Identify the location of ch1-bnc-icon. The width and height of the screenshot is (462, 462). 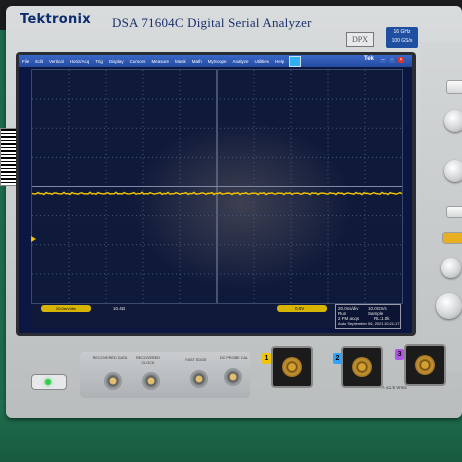
(292, 367).